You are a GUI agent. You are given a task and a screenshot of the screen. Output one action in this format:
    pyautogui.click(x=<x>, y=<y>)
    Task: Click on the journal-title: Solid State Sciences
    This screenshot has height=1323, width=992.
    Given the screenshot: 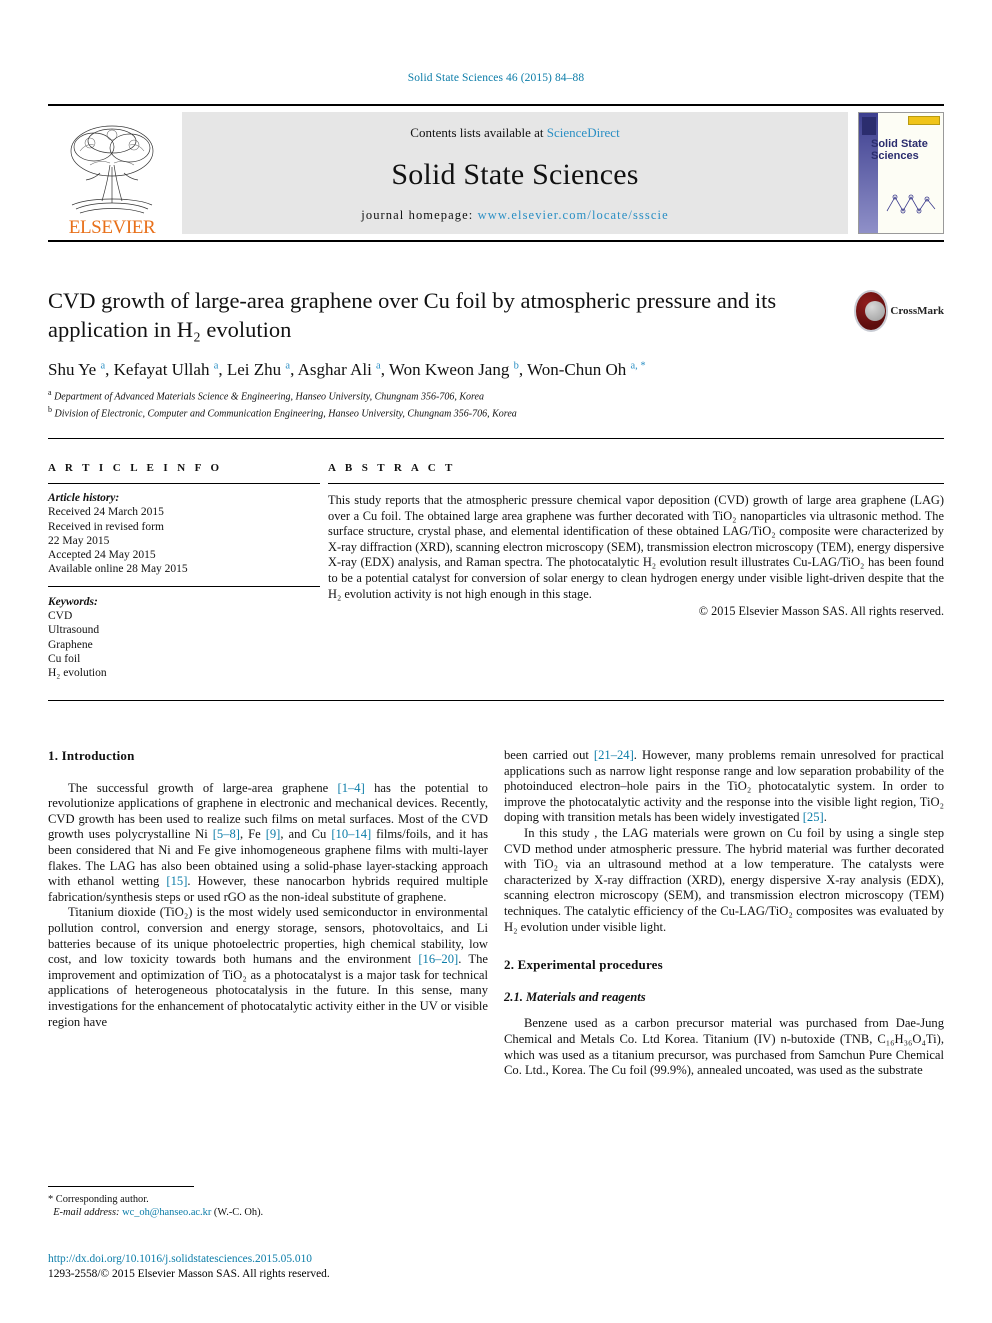 What is the action you would take?
    pyautogui.click(x=515, y=174)
    